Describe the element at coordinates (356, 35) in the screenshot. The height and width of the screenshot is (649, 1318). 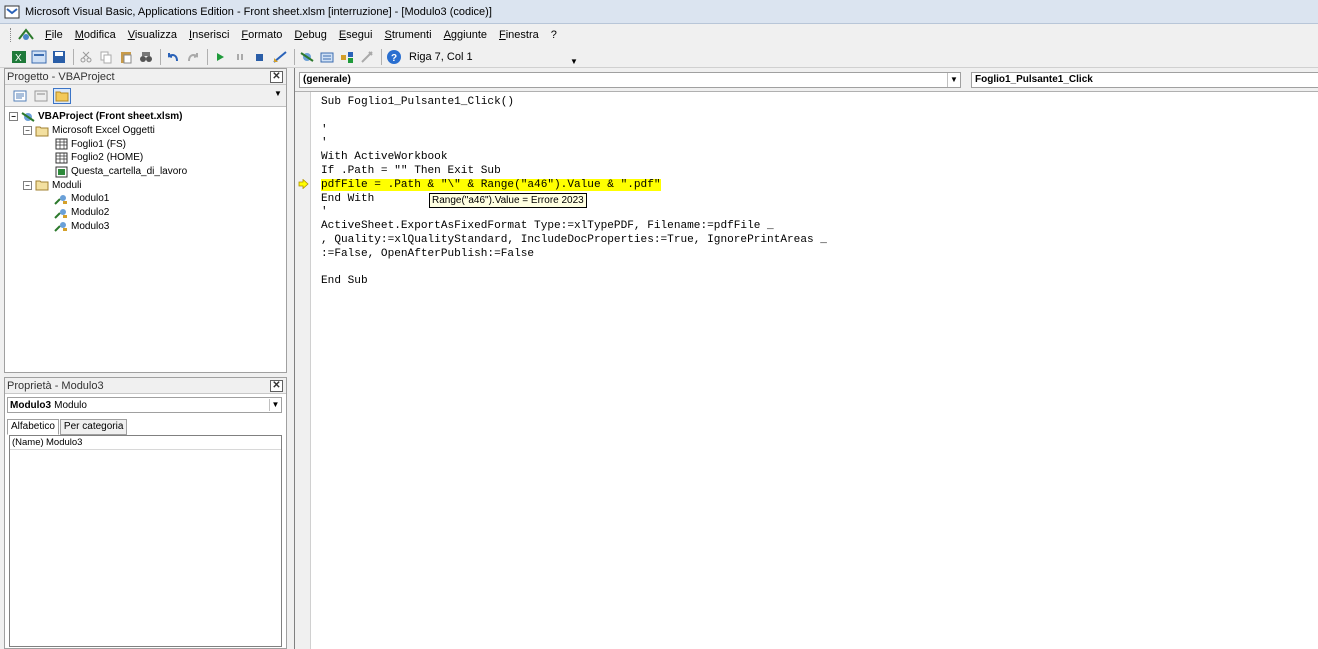
I see `menu-esegui: Esegui` at that location.